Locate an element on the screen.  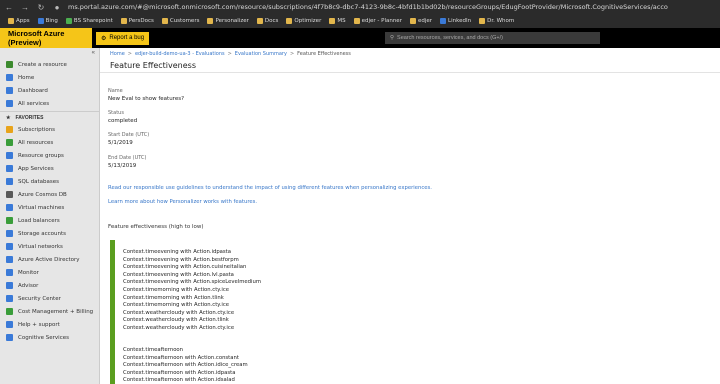
bookmark-item: edjer is located at coordinates (421, 21).